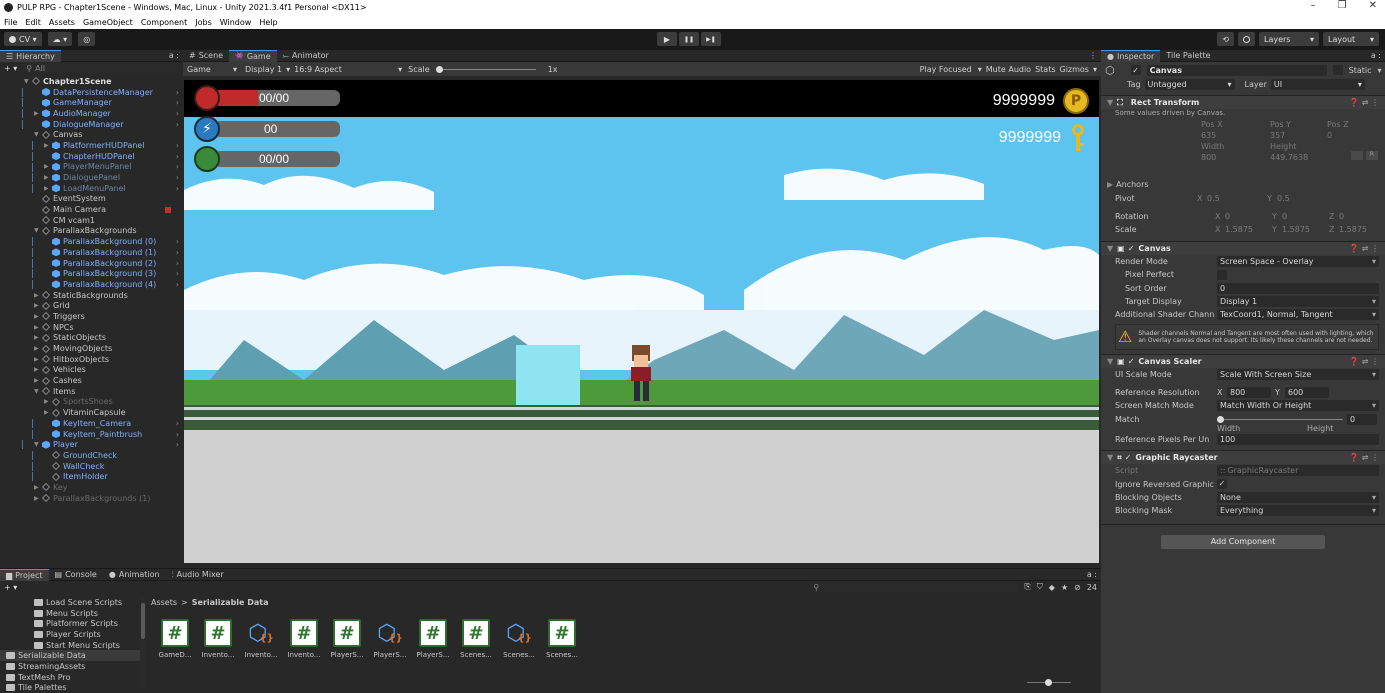 This screenshot has height=693, width=1385. I want to click on tab-tile-palette: Tile Palette, so click(1188, 56).